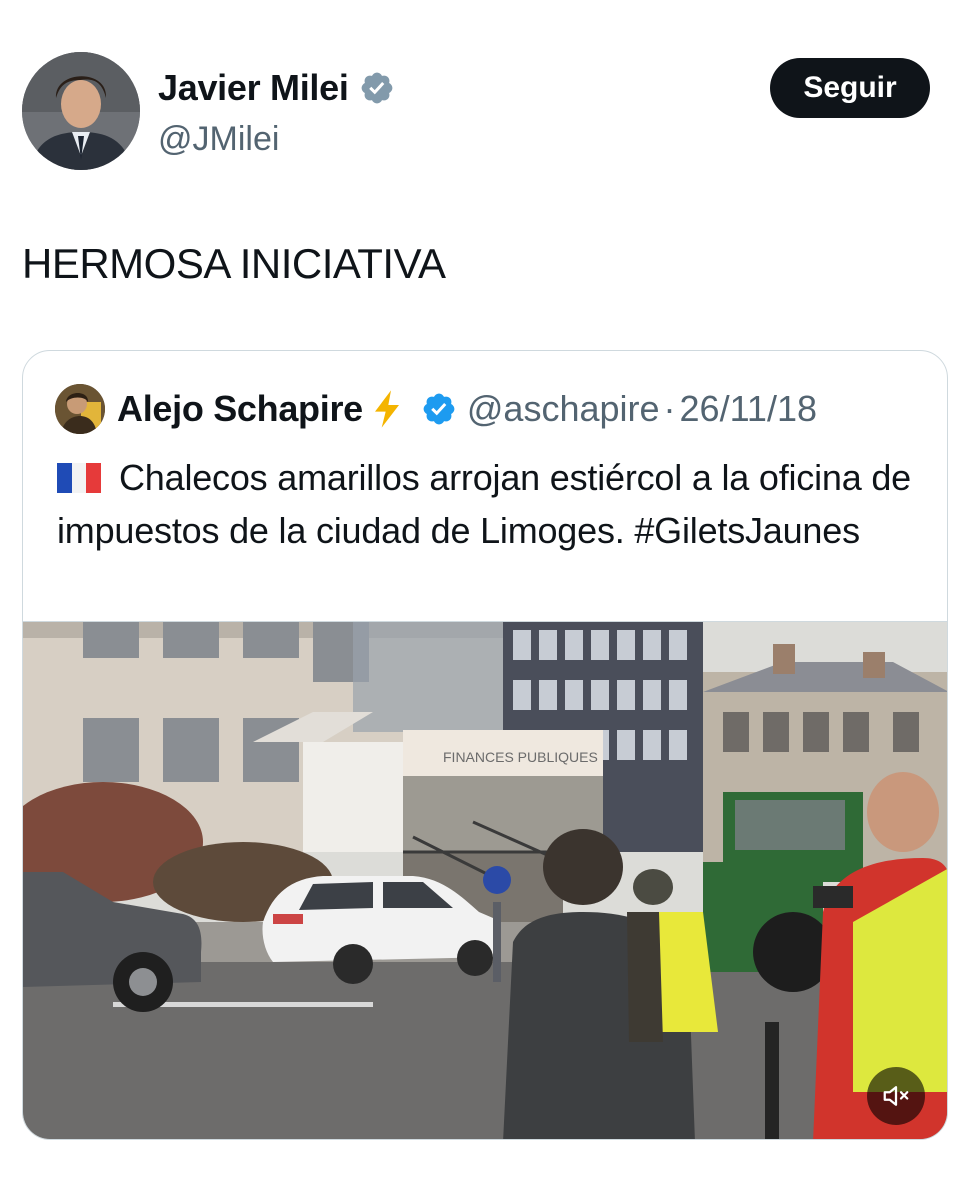  Describe the element at coordinates (276, 112) in the screenshot. I see `author-info: Javier Milei @JMilei` at that location.